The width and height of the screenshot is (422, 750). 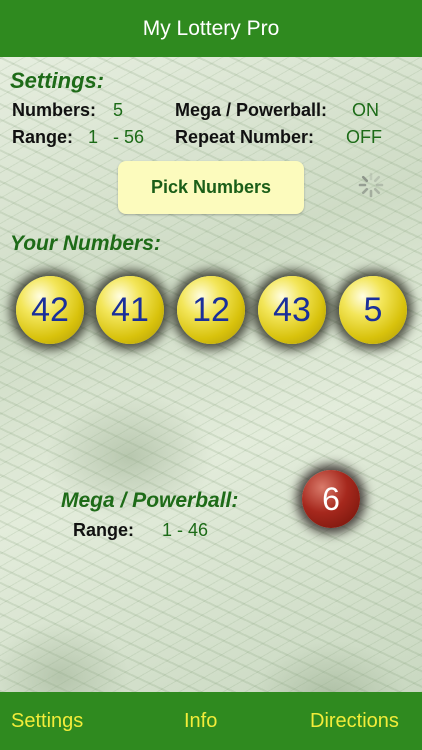 I want to click on tab-info-label: Info, so click(x=201, y=720).